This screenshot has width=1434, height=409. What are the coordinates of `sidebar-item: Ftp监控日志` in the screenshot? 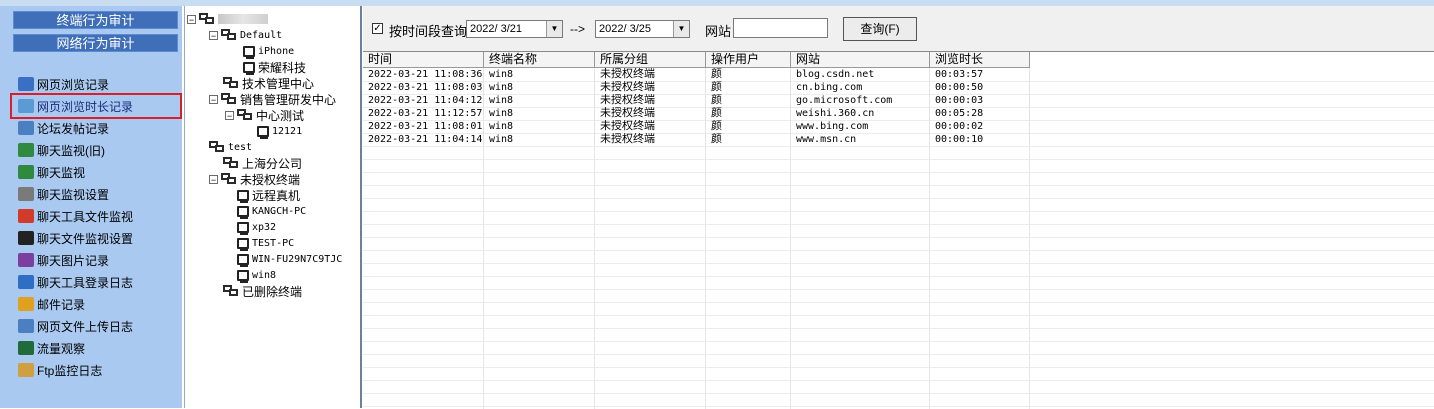 It's located at (98, 370).